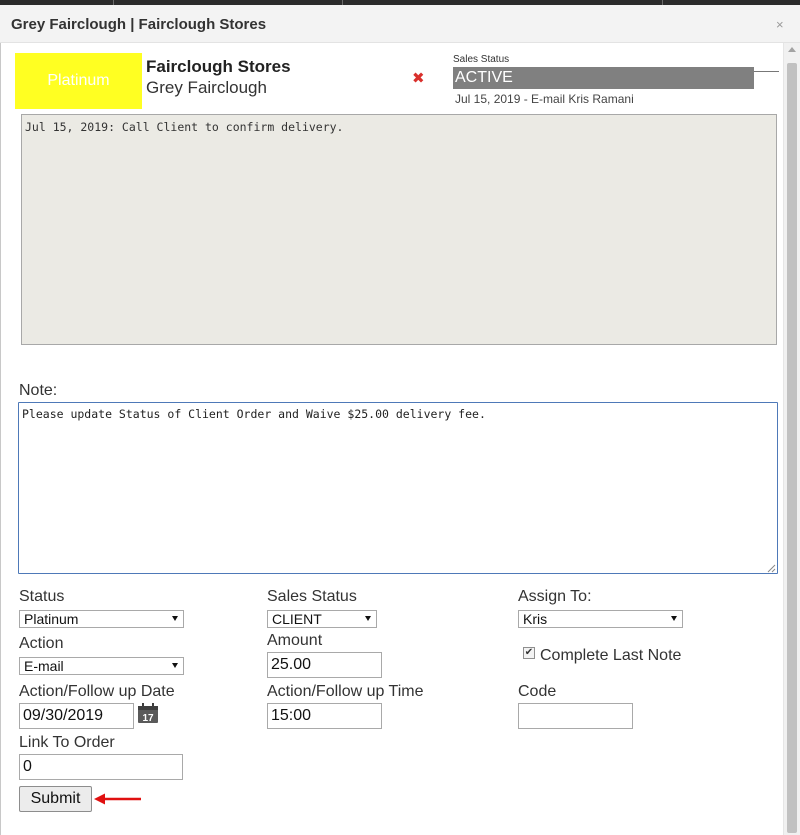 Image resolution: width=800 pixels, height=835 pixels. Describe the element at coordinates (44, 666) in the screenshot. I see `action-select-value: E-mail` at that location.